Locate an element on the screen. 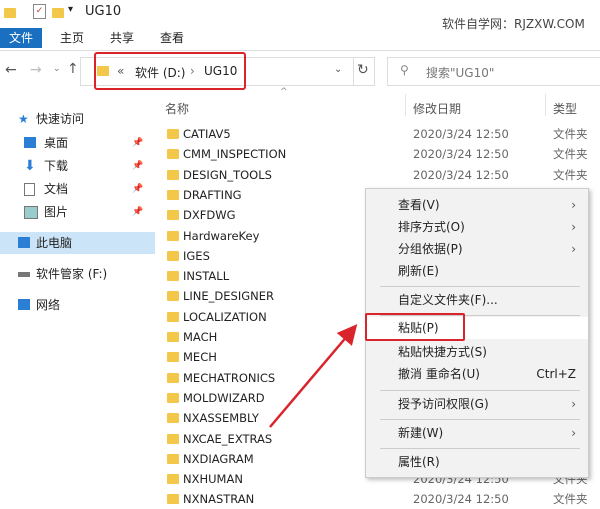 This screenshot has height=509, width=600. arrow-line is located at coordinates (313, 376).